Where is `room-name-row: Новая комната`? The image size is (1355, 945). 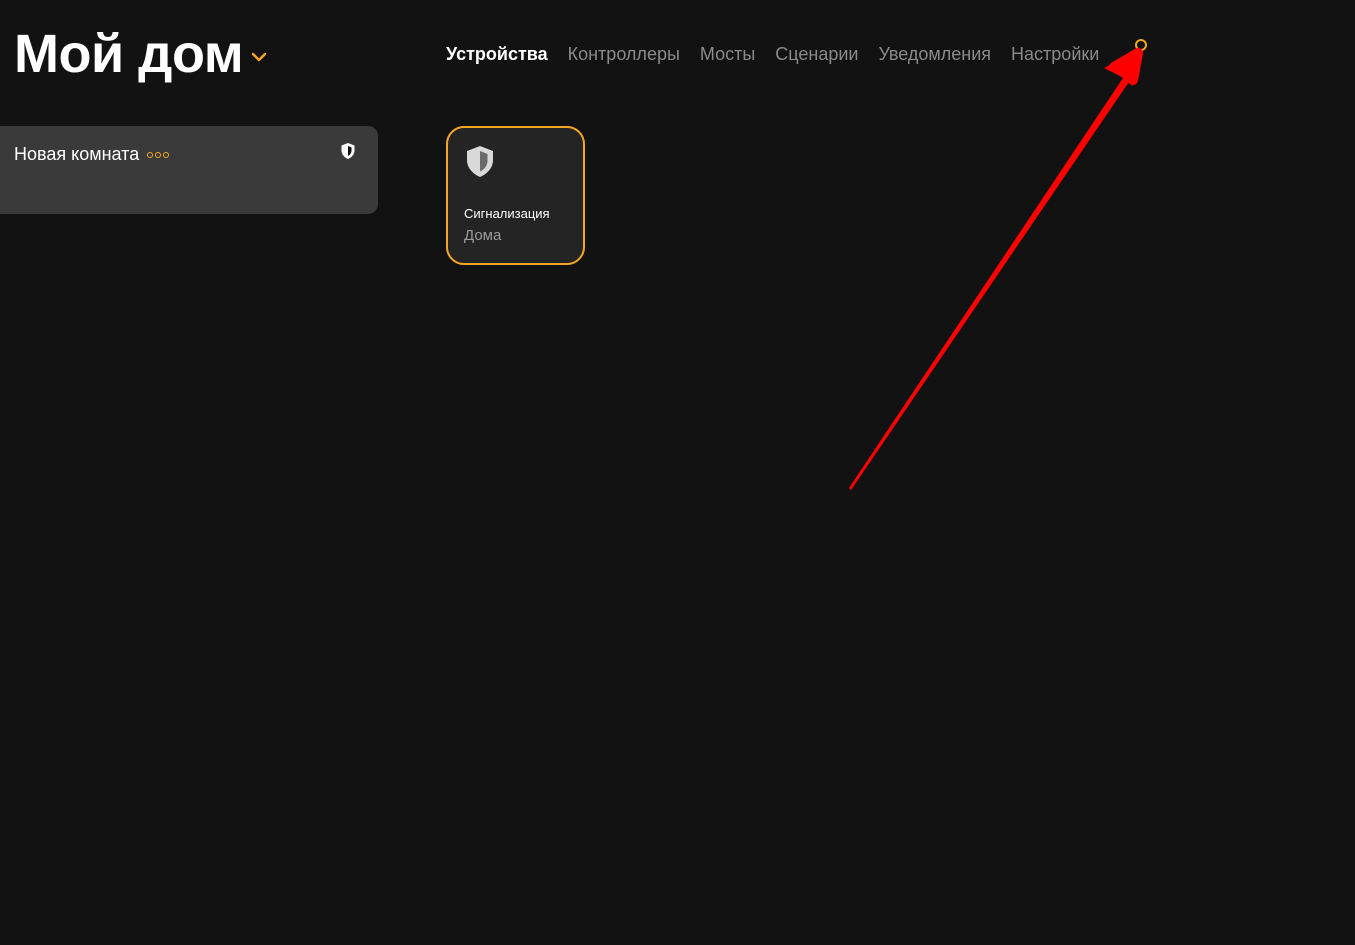
room-name-row: Новая комната is located at coordinates (92, 154).